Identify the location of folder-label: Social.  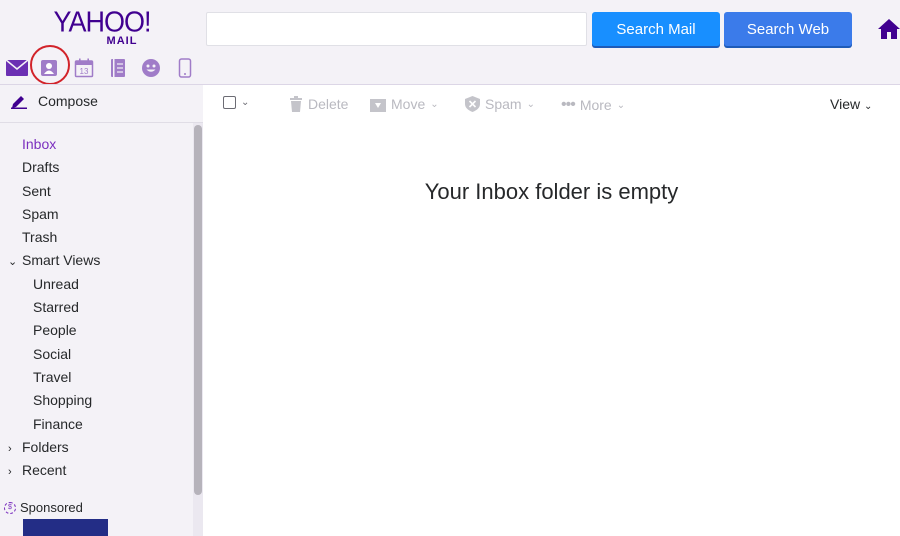
(52, 353).